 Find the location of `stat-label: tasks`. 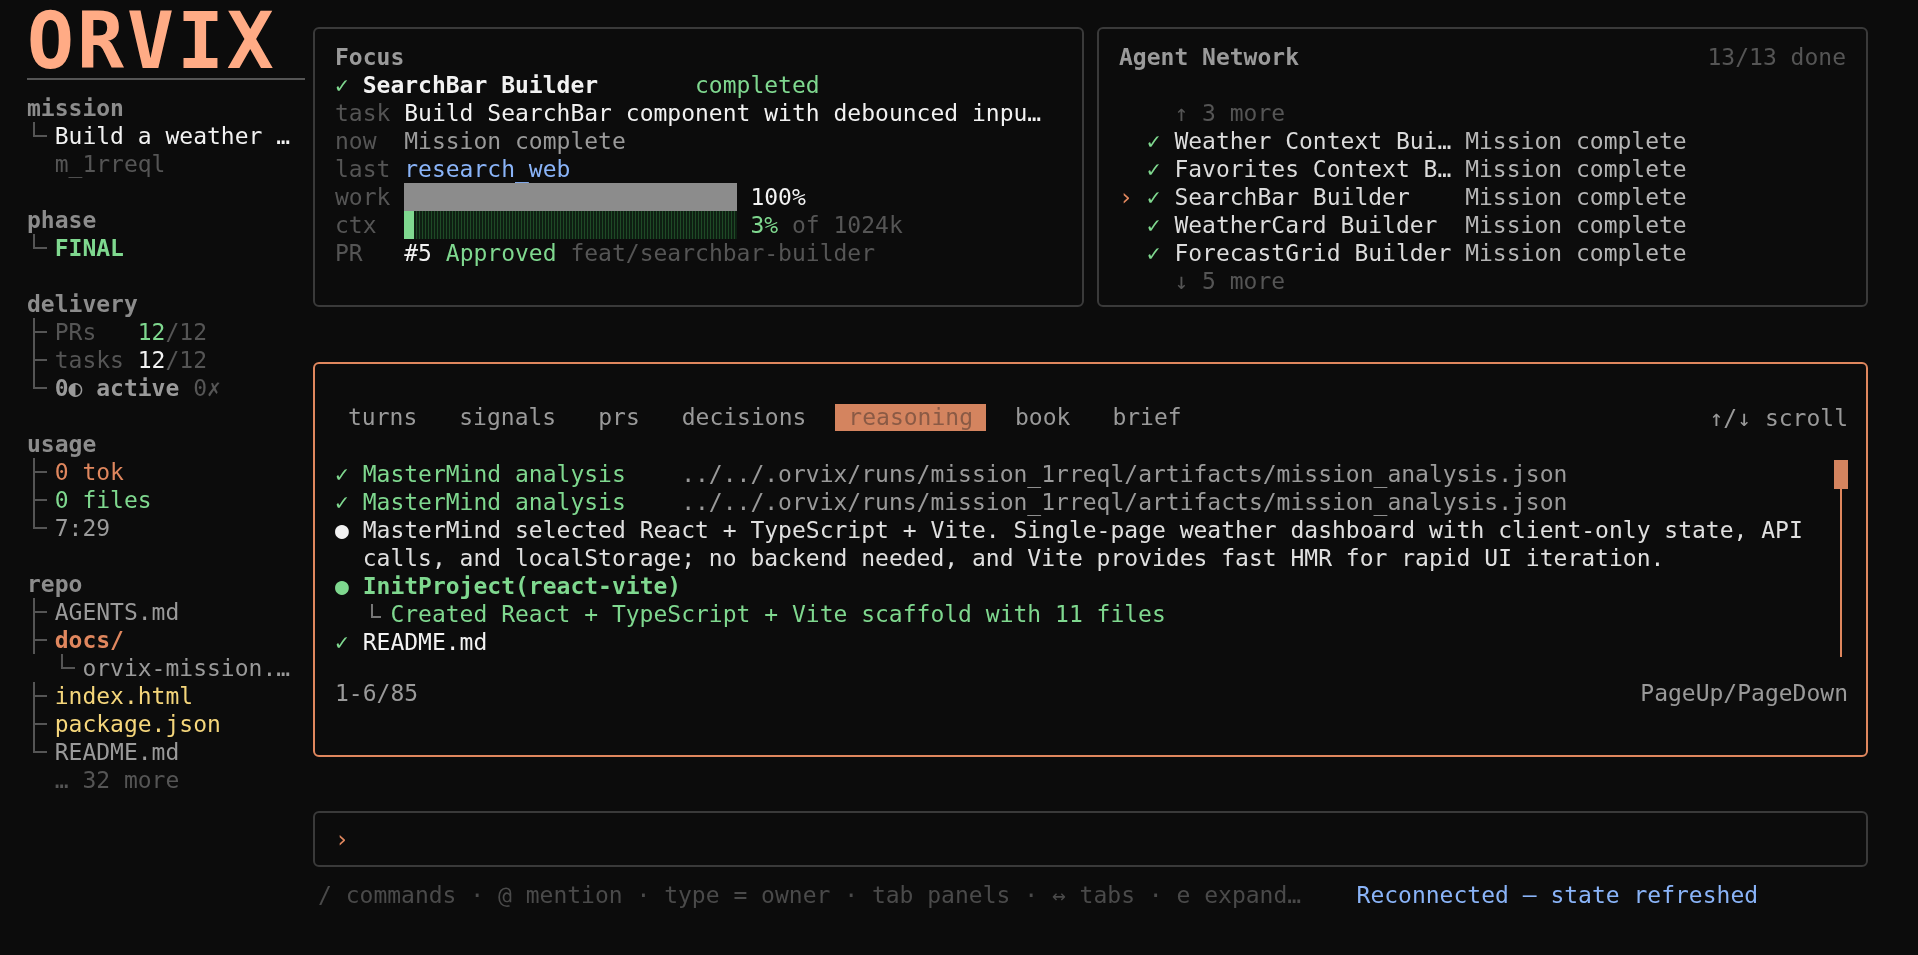

stat-label: tasks is located at coordinates (89, 360).